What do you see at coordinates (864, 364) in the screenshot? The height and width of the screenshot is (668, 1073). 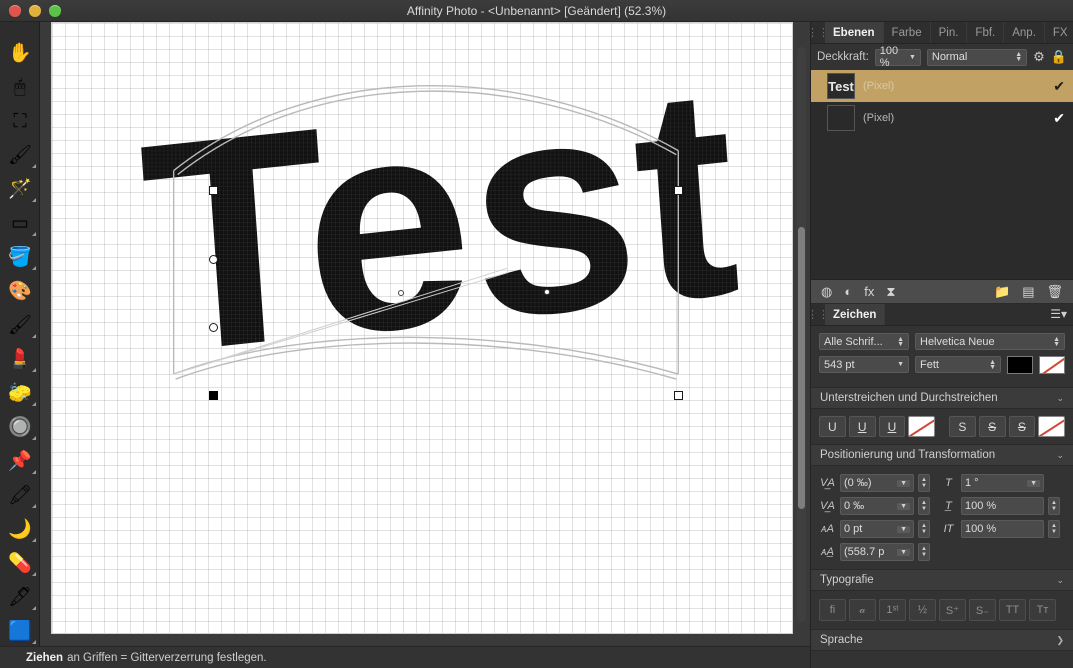 I see `font-size-select: 543 pt ▼` at bounding box center [864, 364].